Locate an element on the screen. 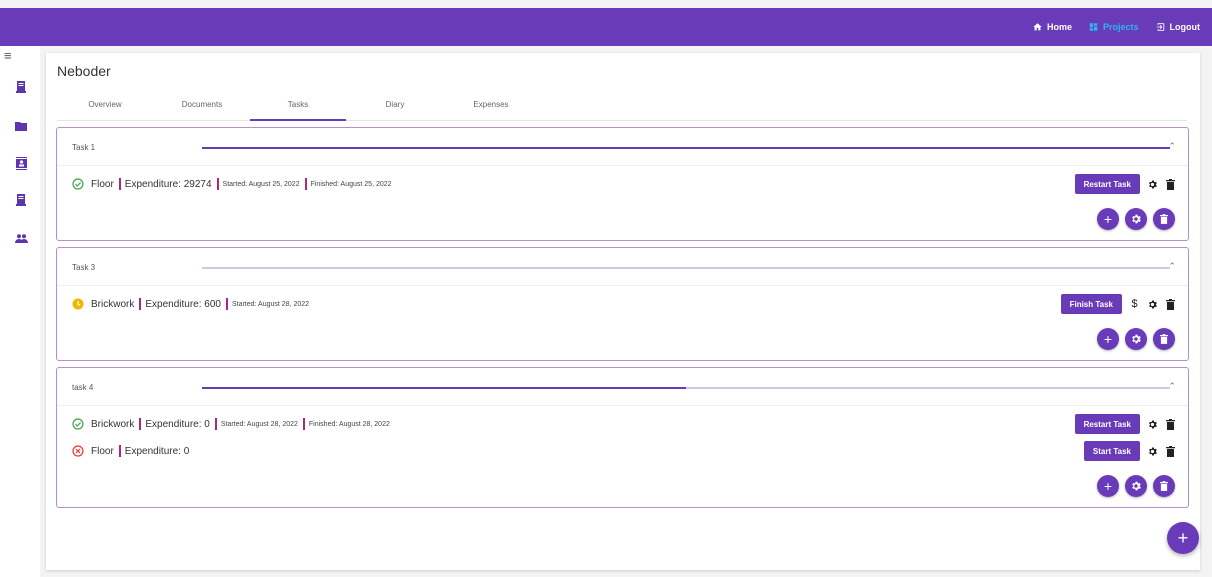 Image resolution: width=1212 pixels, height=577 pixels. top-nav: Home Projects Logout is located at coordinates (1116, 27).